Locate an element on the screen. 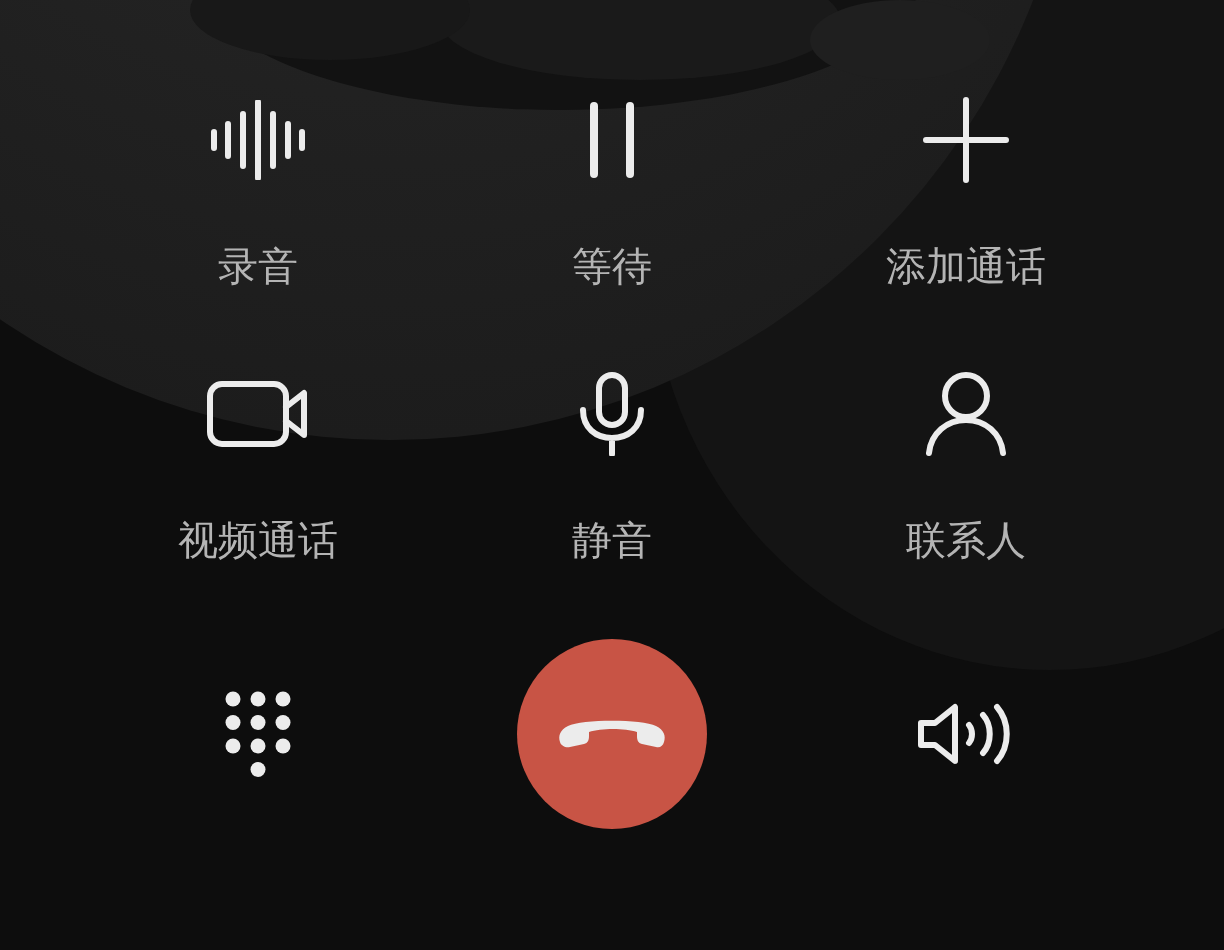 The image size is (1224, 950). action-label: 联系人 is located at coordinates (966, 540).